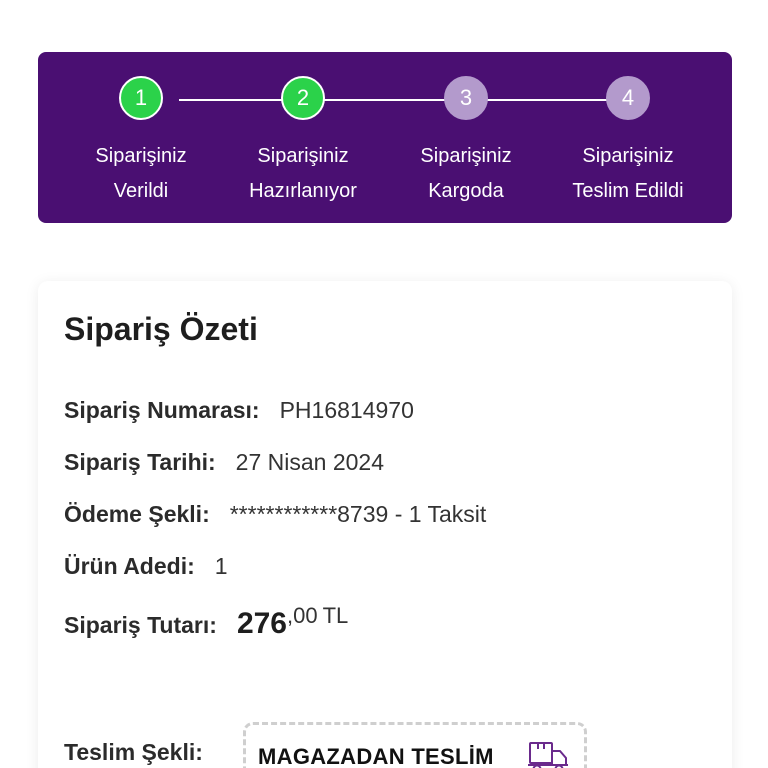 This screenshot has width=768, height=768. I want to click on step-circle-4: 4, so click(628, 98).